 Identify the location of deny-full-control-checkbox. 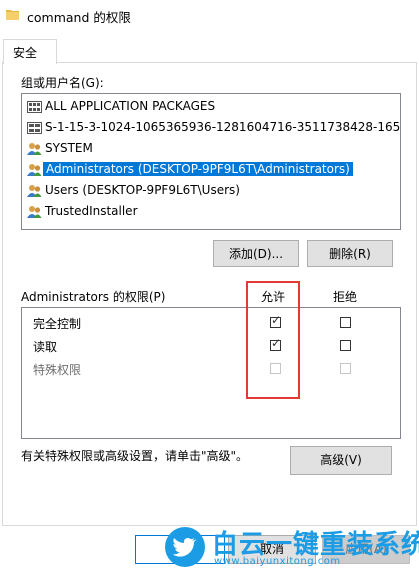
(345, 322).